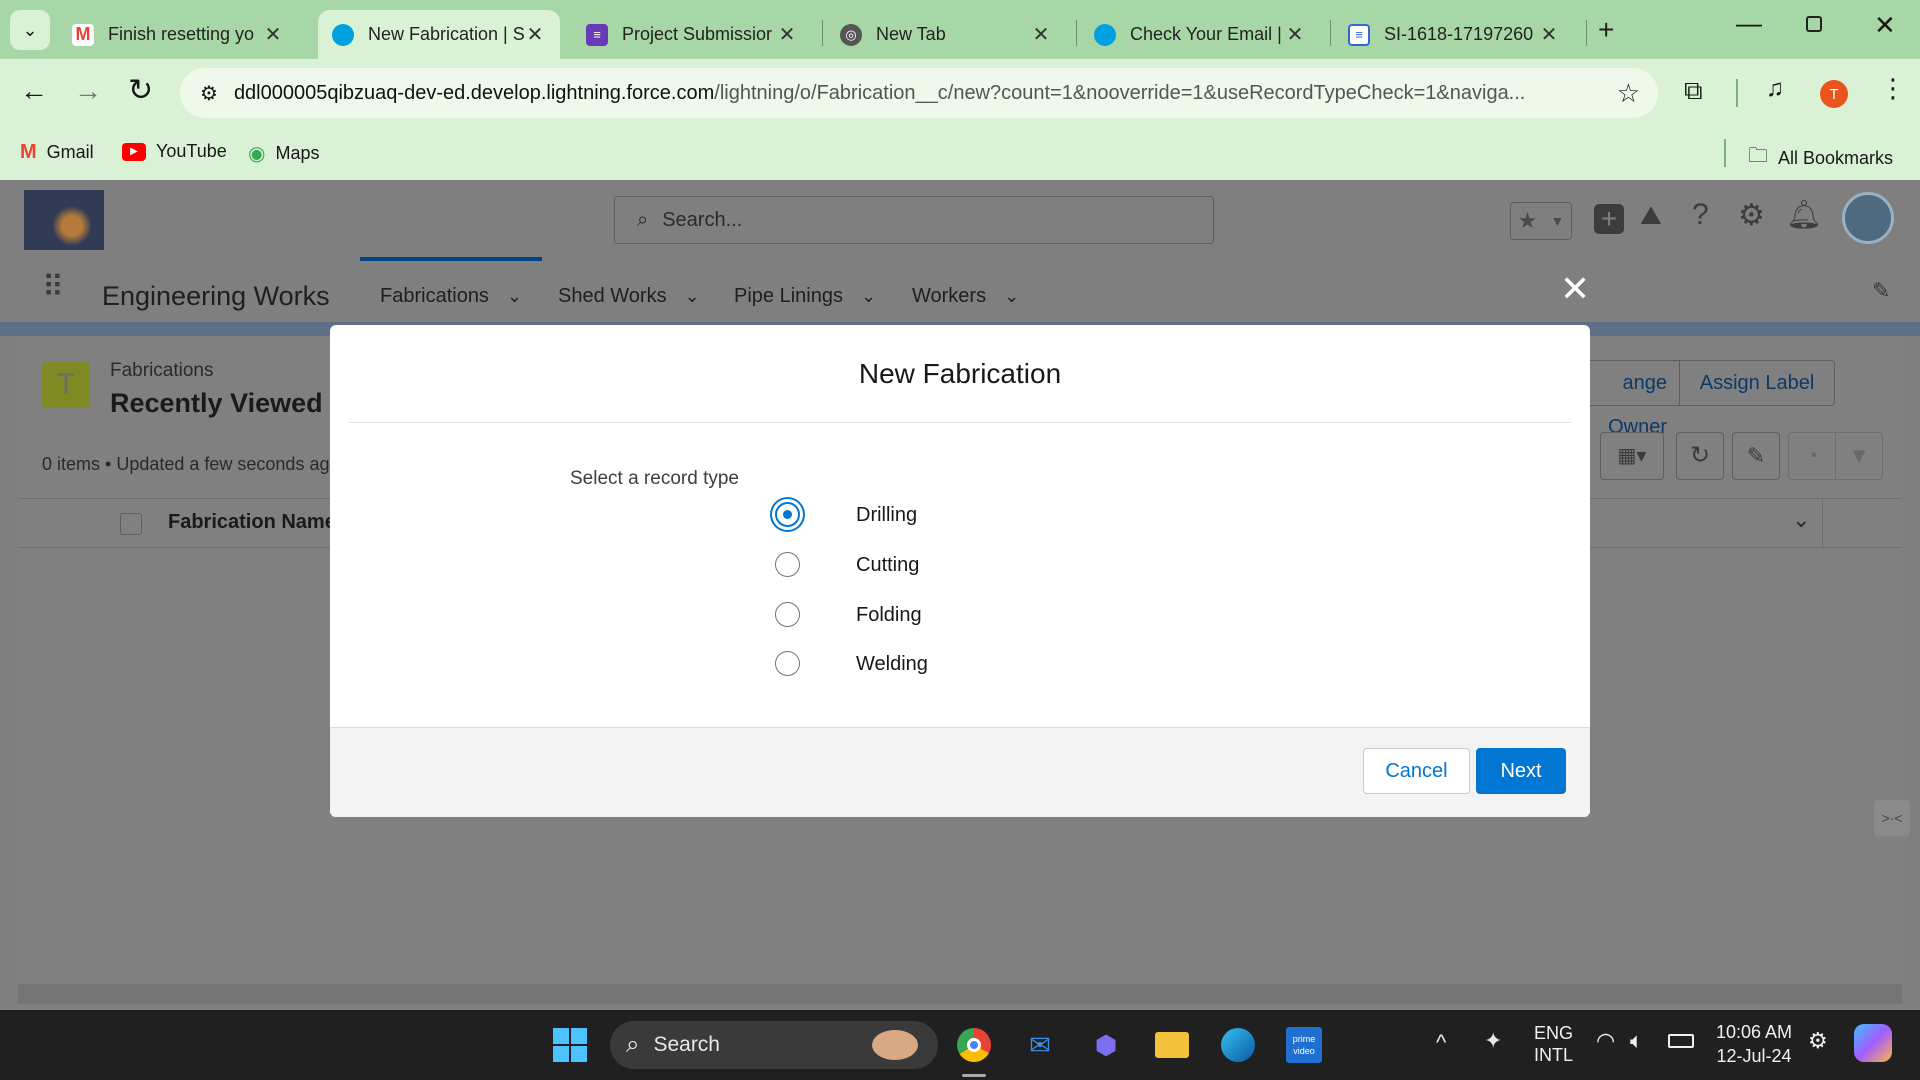 The width and height of the screenshot is (1920, 1080). Describe the element at coordinates (1605, 1041) in the screenshot. I see `wifi-icon: ◠` at that location.